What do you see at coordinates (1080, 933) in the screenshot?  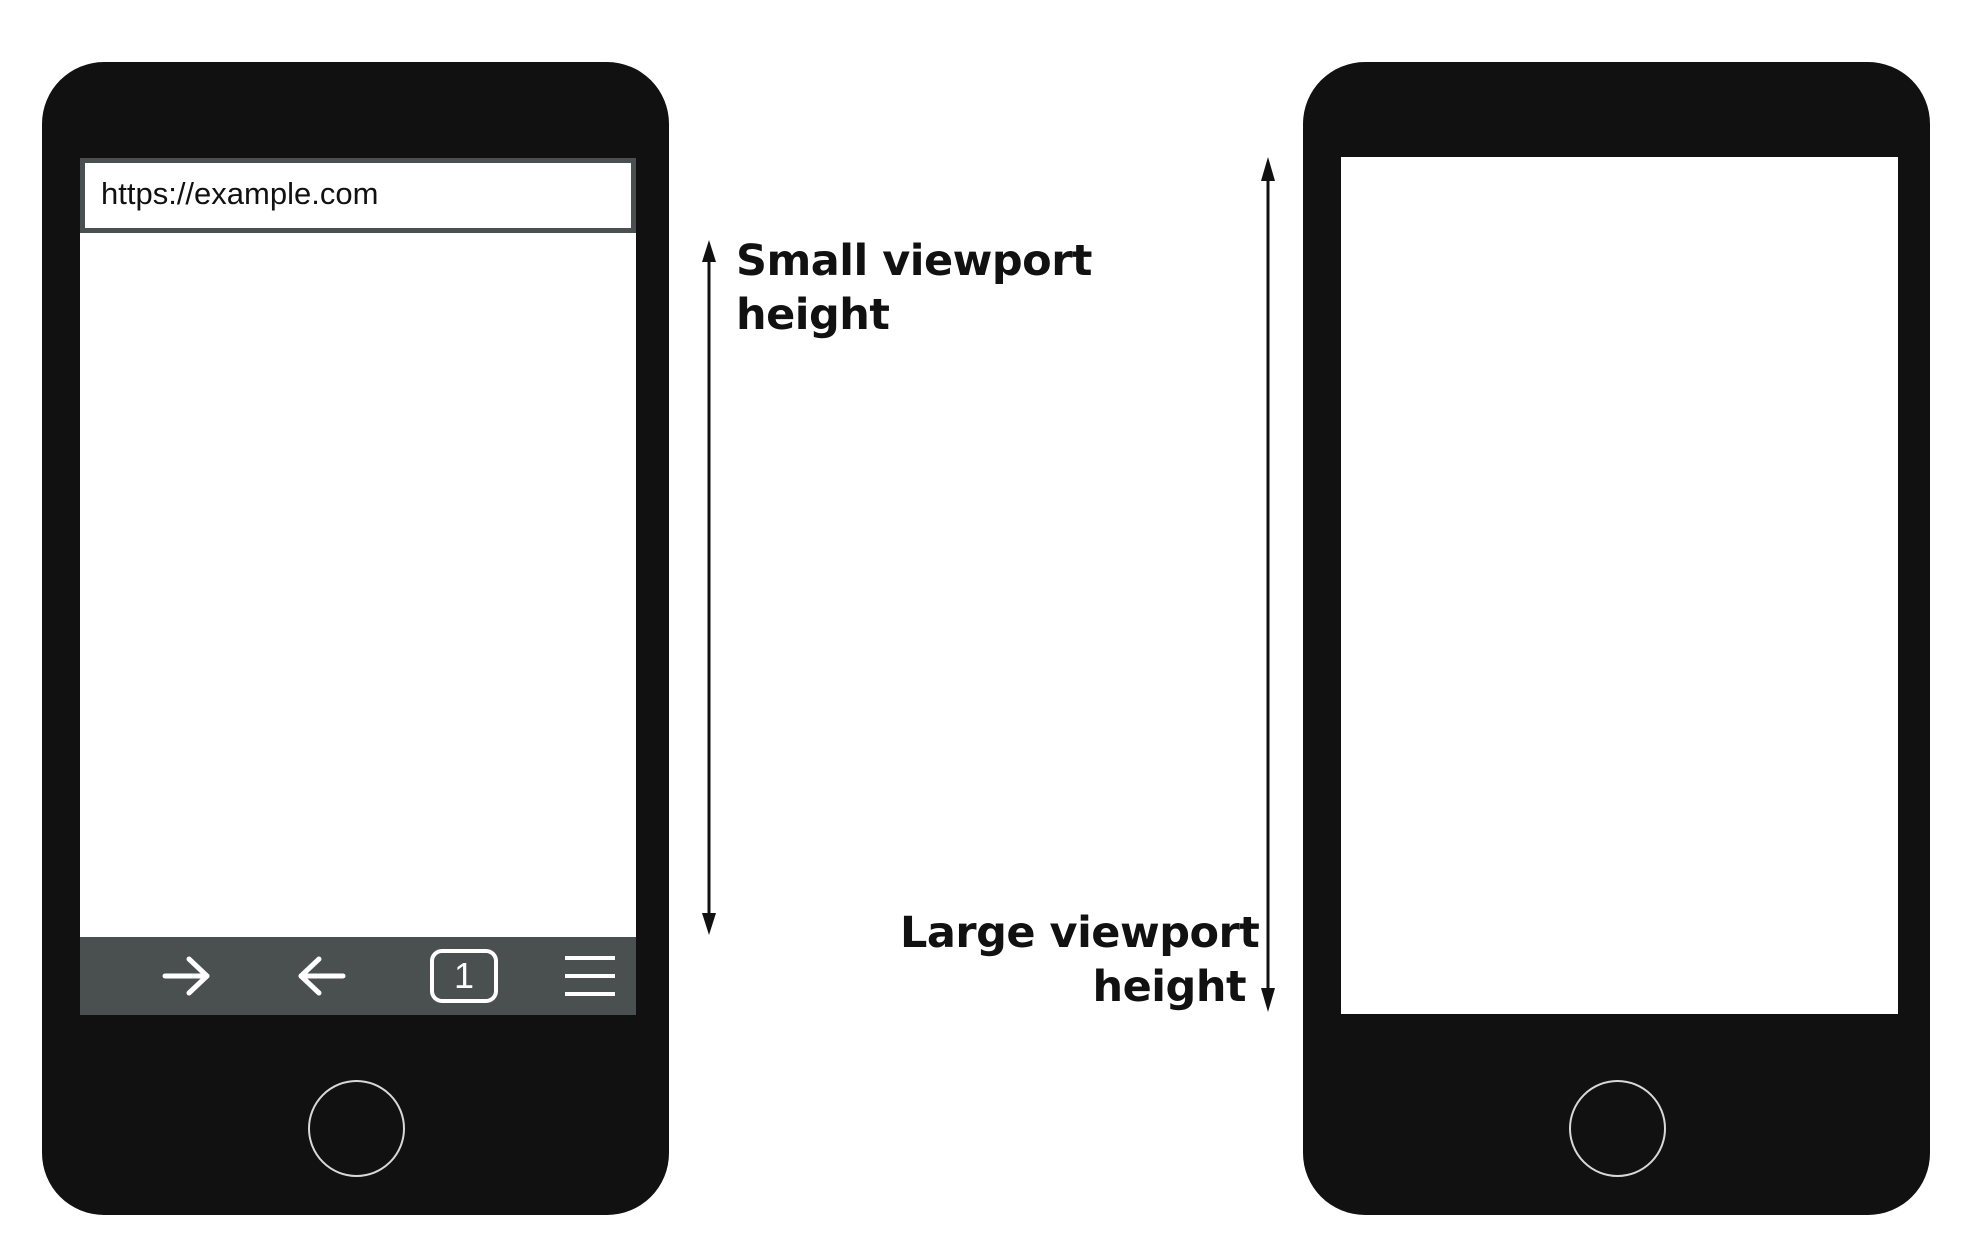 I see `large-viewport-label-line1: Large viewport` at bounding box center [1080, 933].